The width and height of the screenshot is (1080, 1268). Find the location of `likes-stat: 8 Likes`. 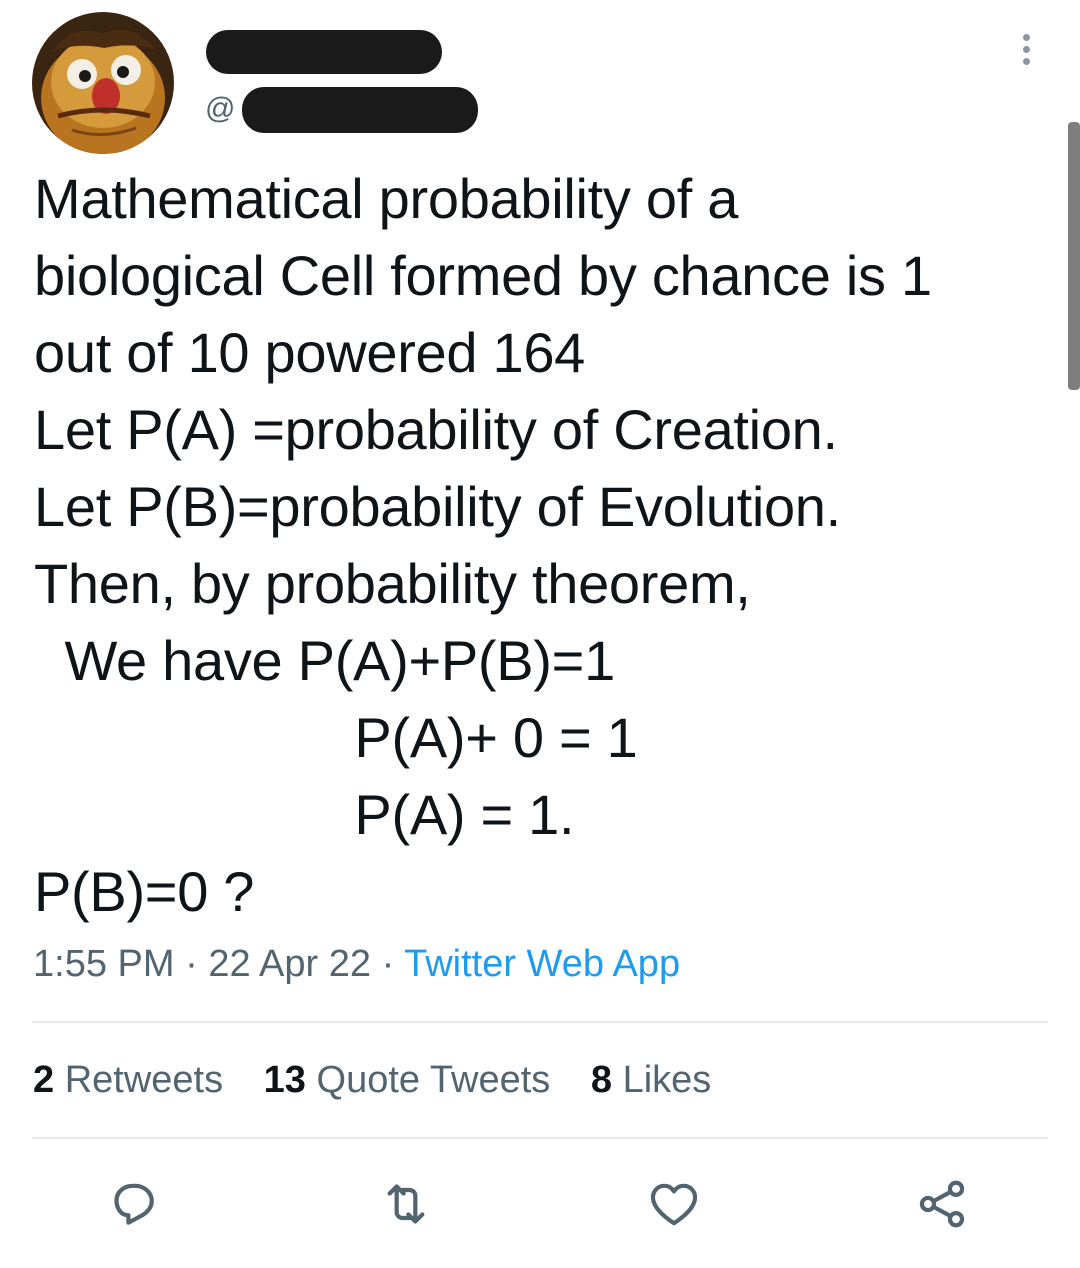

likes-stat: 8 Likes is located at coordinates (651, 1080).